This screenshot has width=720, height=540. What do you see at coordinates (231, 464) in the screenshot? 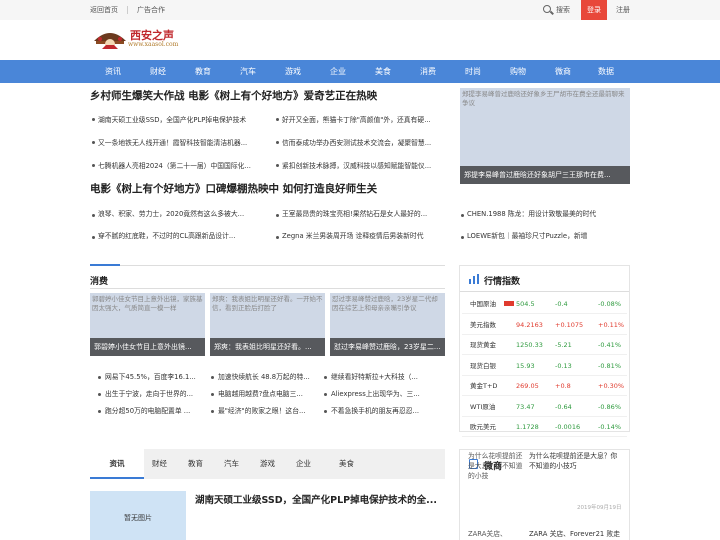
I see `tab-auto: 汽车` at bounding box center [231, 464].